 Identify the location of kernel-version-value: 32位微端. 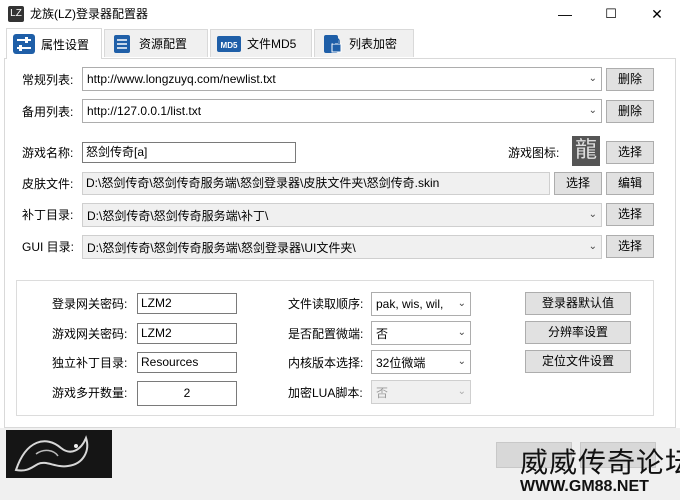
(401, 362).